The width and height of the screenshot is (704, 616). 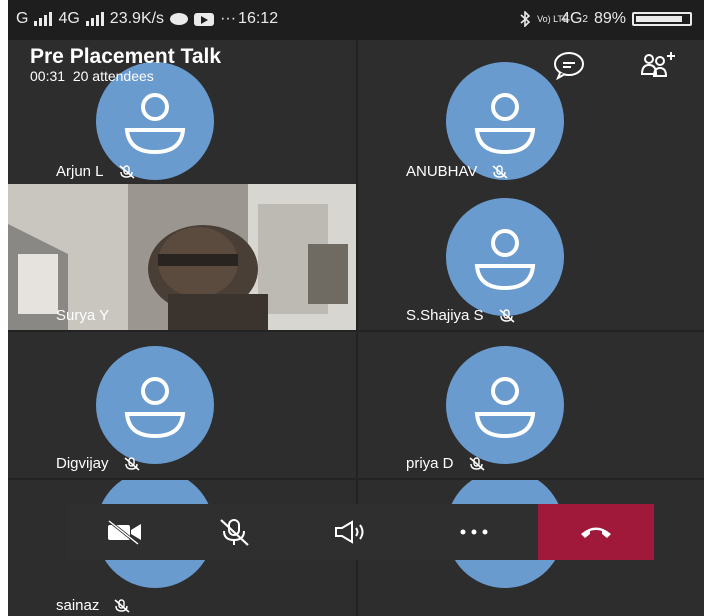 What do you see at coordinates (442, 171) in the screenshot?
I see `participant-name: ANUBHAV` at bounding box center [442, 171].